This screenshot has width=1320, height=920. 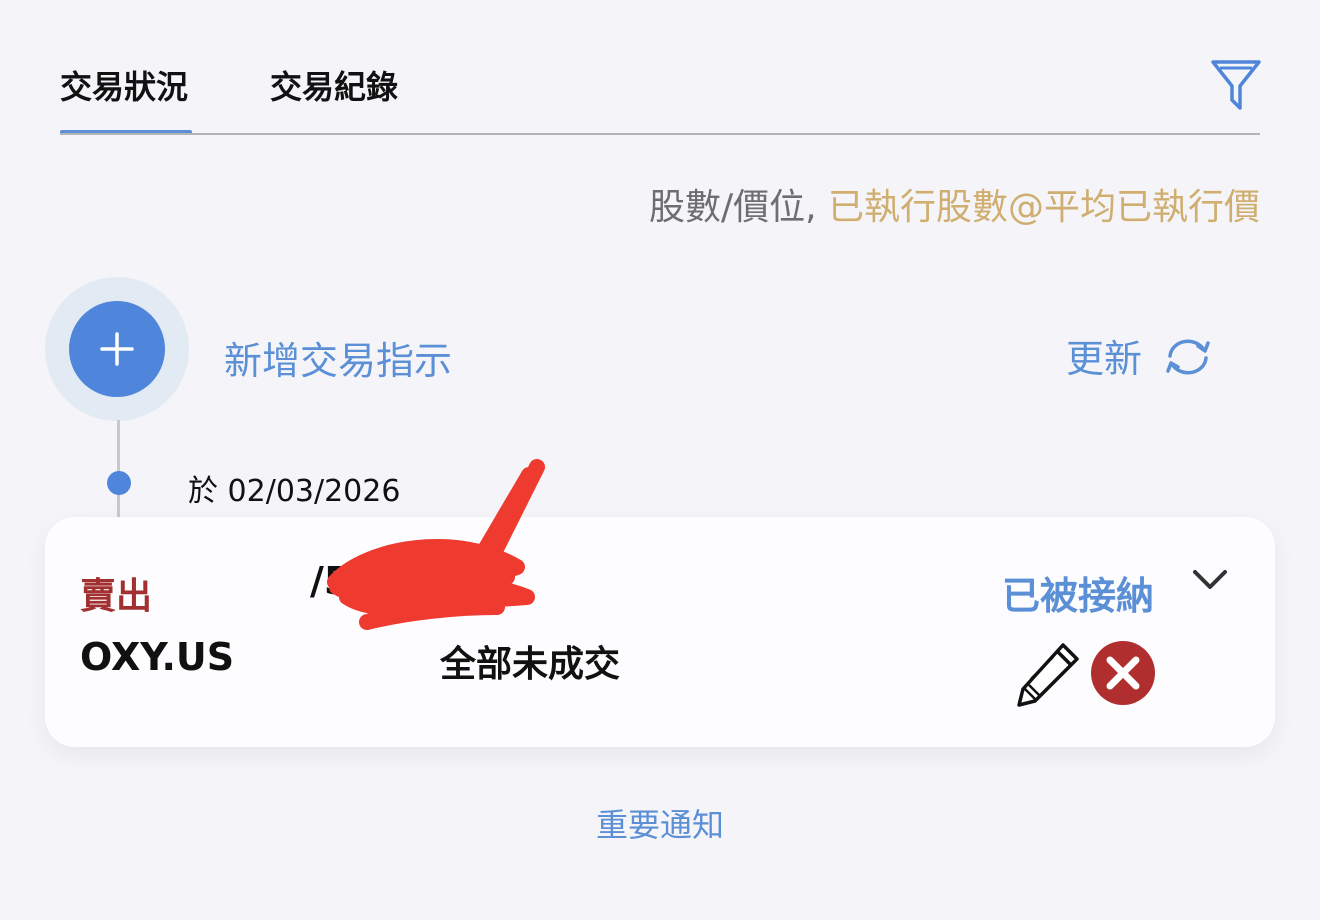 What do you see at coordinates (157, 657) in the screenshot?
I see `order-symbol: OXY.US` at bounding box center [157, 657].